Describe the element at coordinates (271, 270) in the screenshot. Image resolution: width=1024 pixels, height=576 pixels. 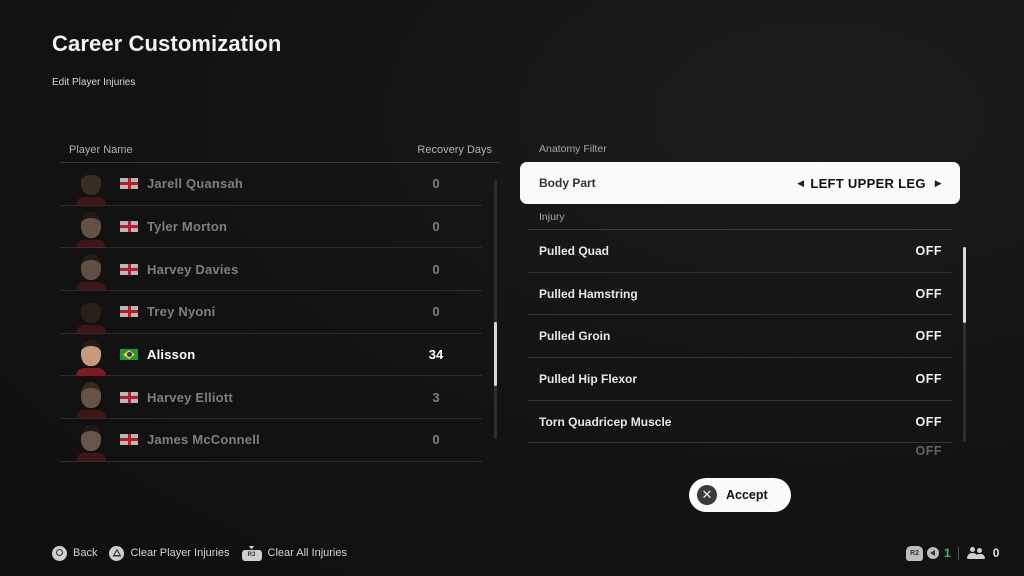
I see `player-row: Harvey Davies 0` at that location.